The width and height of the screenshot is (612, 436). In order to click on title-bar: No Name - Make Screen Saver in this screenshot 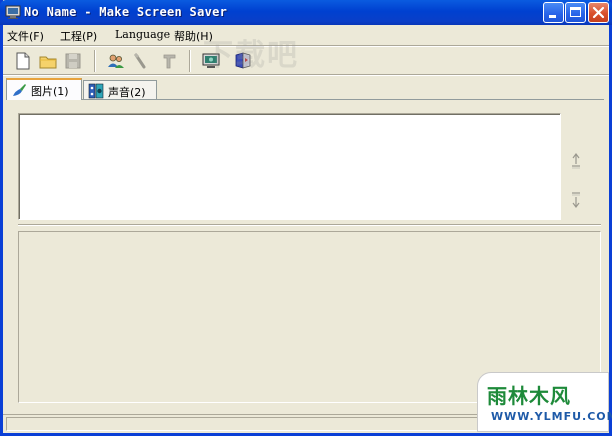, I will do `click(306, 12)`.